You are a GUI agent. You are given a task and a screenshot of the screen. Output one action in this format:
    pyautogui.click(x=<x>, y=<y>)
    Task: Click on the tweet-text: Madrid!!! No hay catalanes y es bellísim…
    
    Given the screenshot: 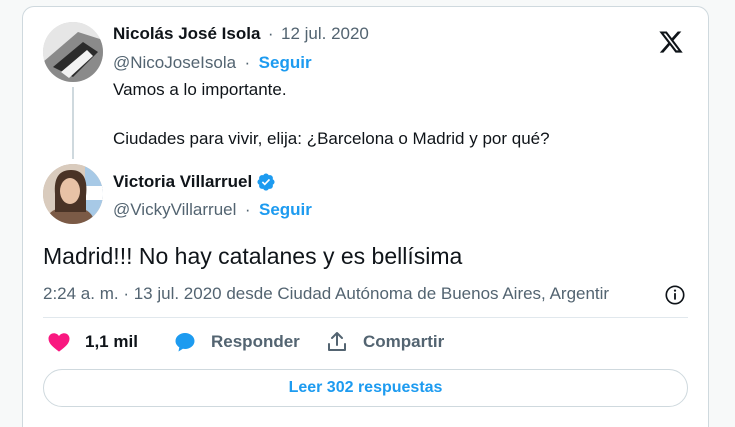 What is the action you would take?
    pyautogui.click(x=253, y=256)
    